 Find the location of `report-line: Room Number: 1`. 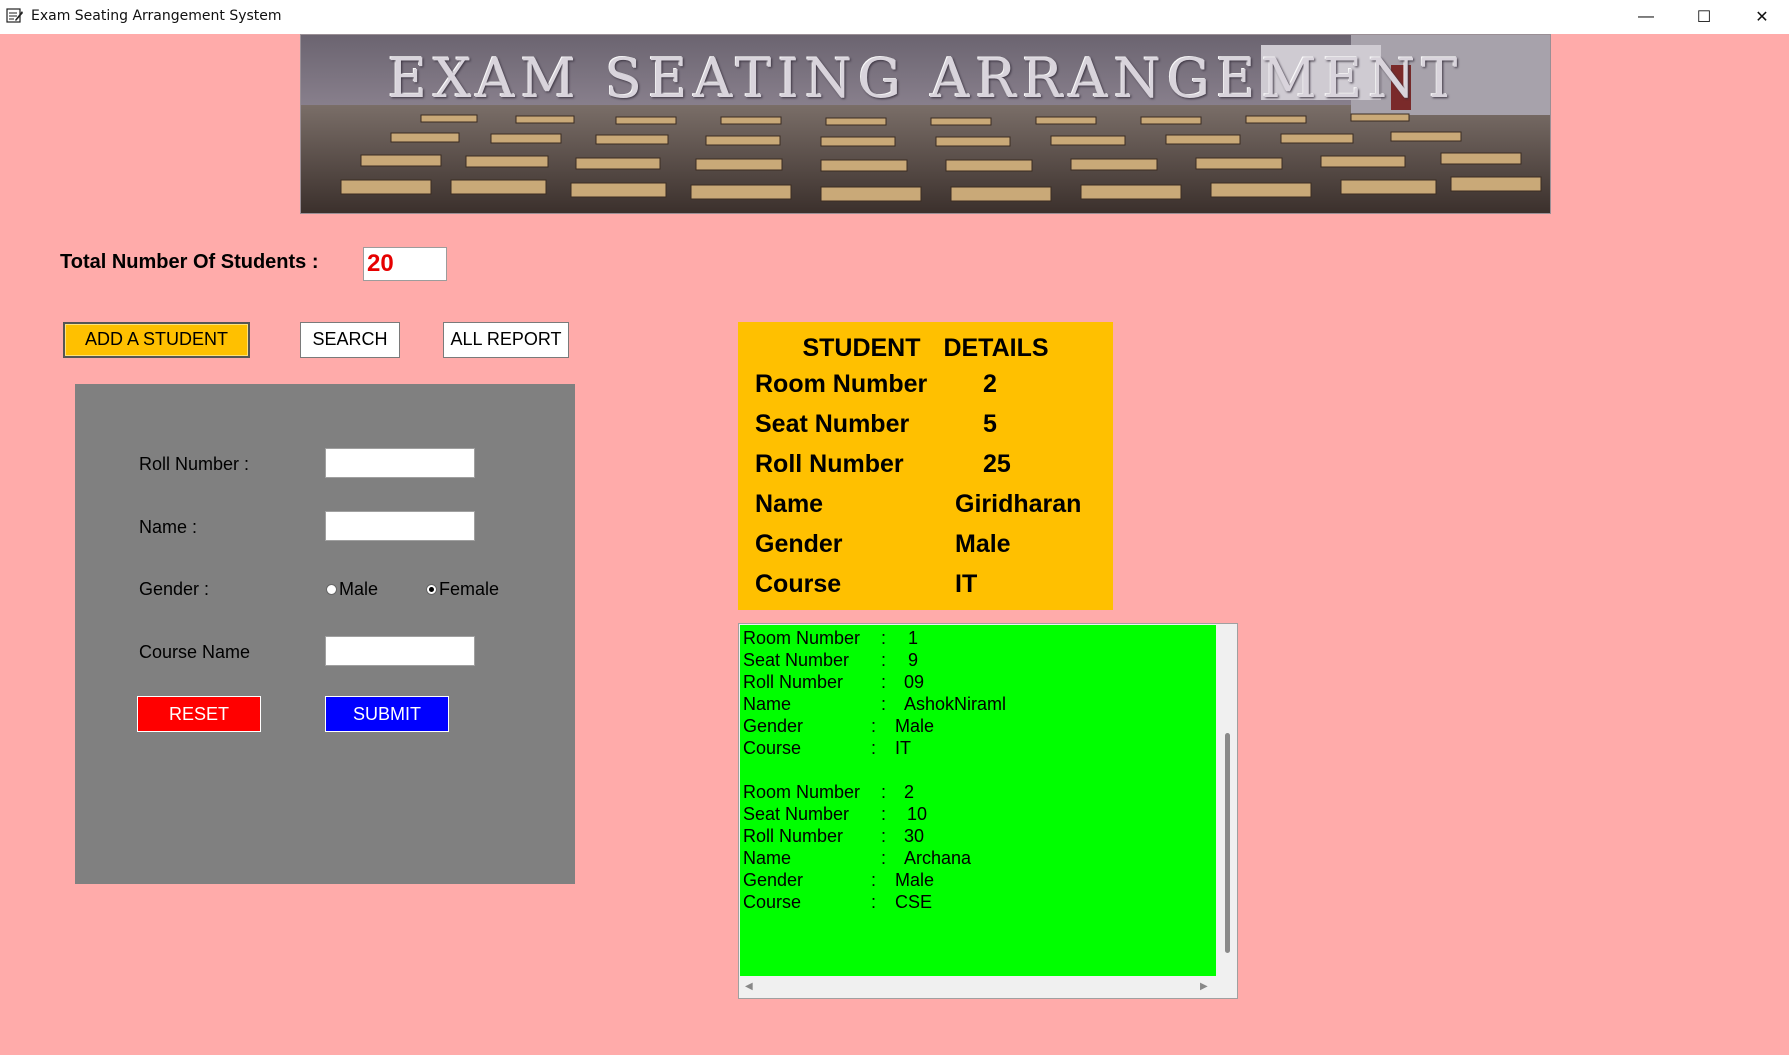

report-line: Room Number: 1 is located at coordinates (978, 638).